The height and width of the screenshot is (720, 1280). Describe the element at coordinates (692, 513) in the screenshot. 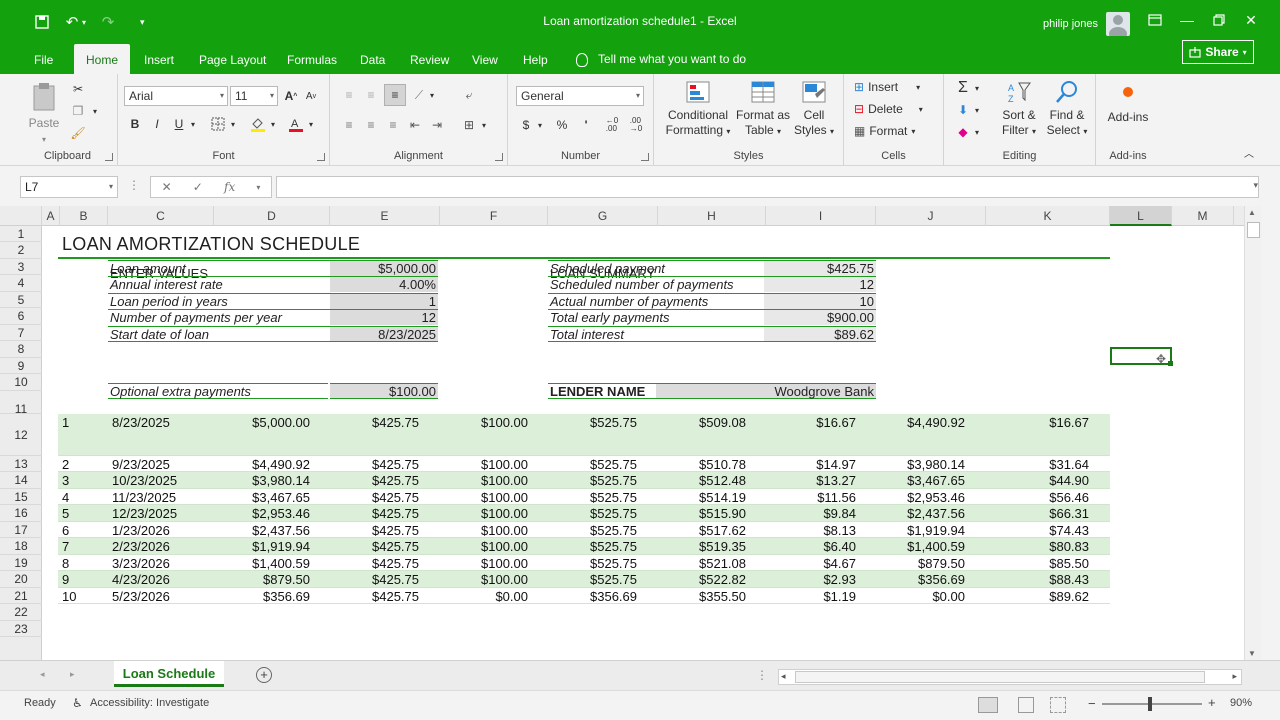

I see `table-cell: $515.90` at that location.